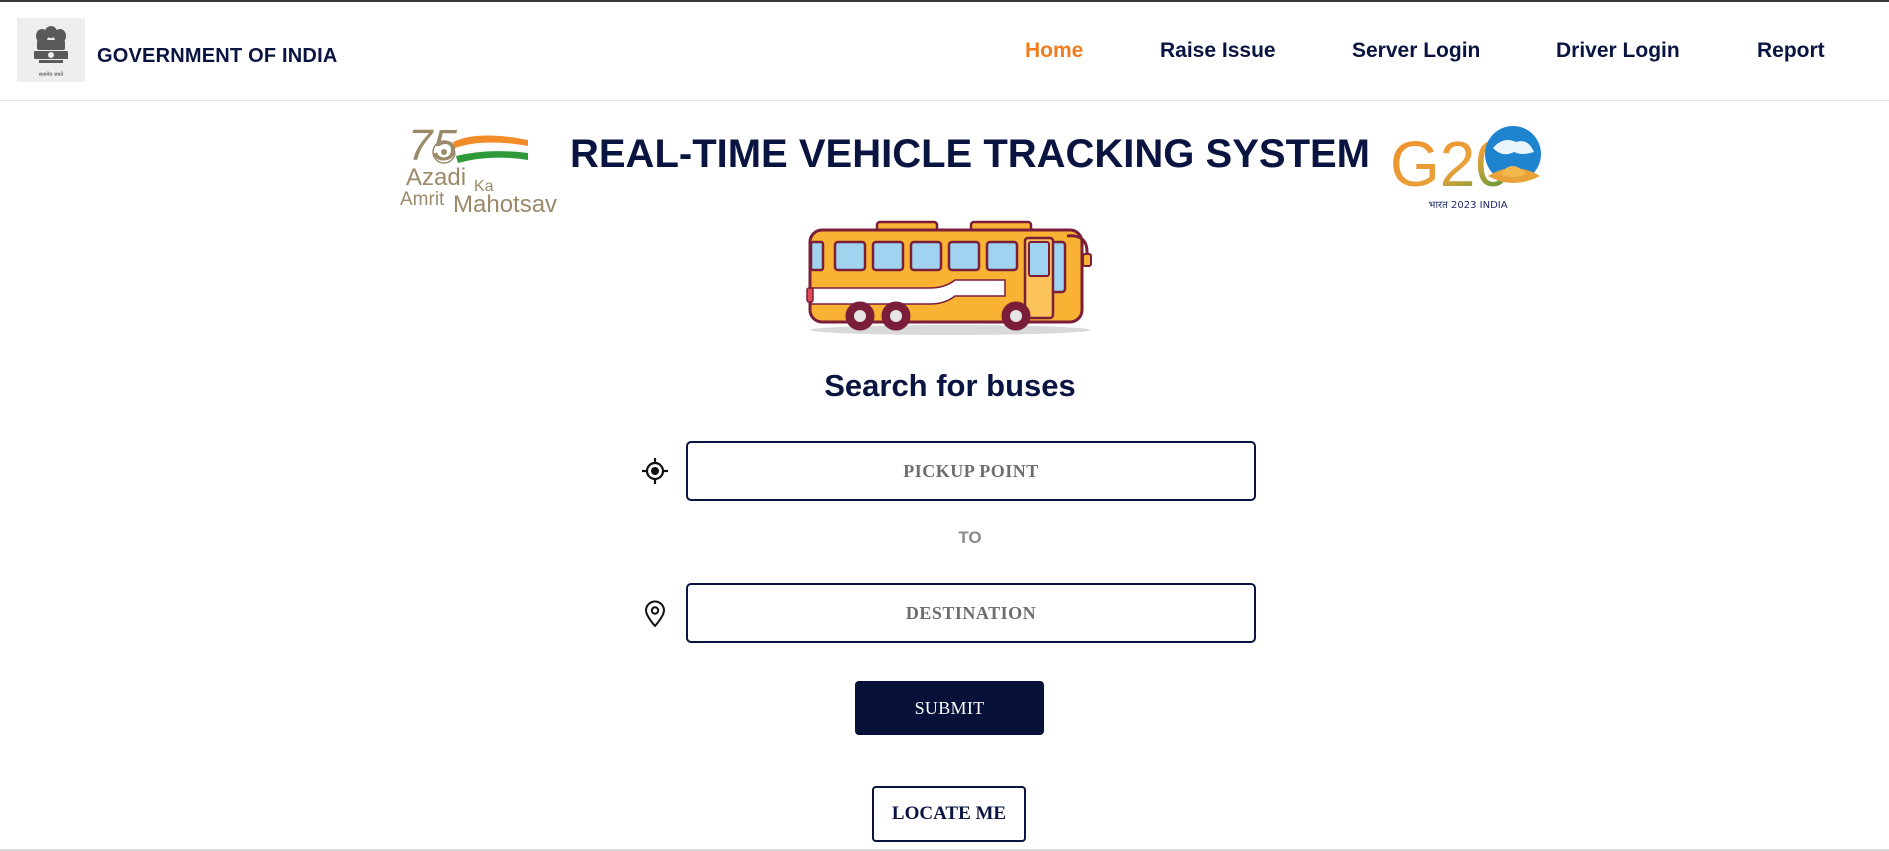 The height and width of the screenshot is (851, 1889). What do you see at coordinates (1218, 51) in the screenshot?
I see `nav-raise-issue: Raise Issue` at bounding box center [1218, 51].